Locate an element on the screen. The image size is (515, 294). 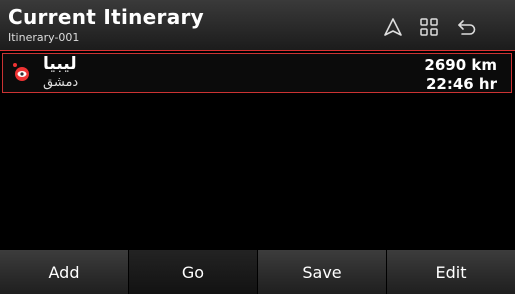
itinerary-id: Itinerary-001 is located at coordinates (44, 37).